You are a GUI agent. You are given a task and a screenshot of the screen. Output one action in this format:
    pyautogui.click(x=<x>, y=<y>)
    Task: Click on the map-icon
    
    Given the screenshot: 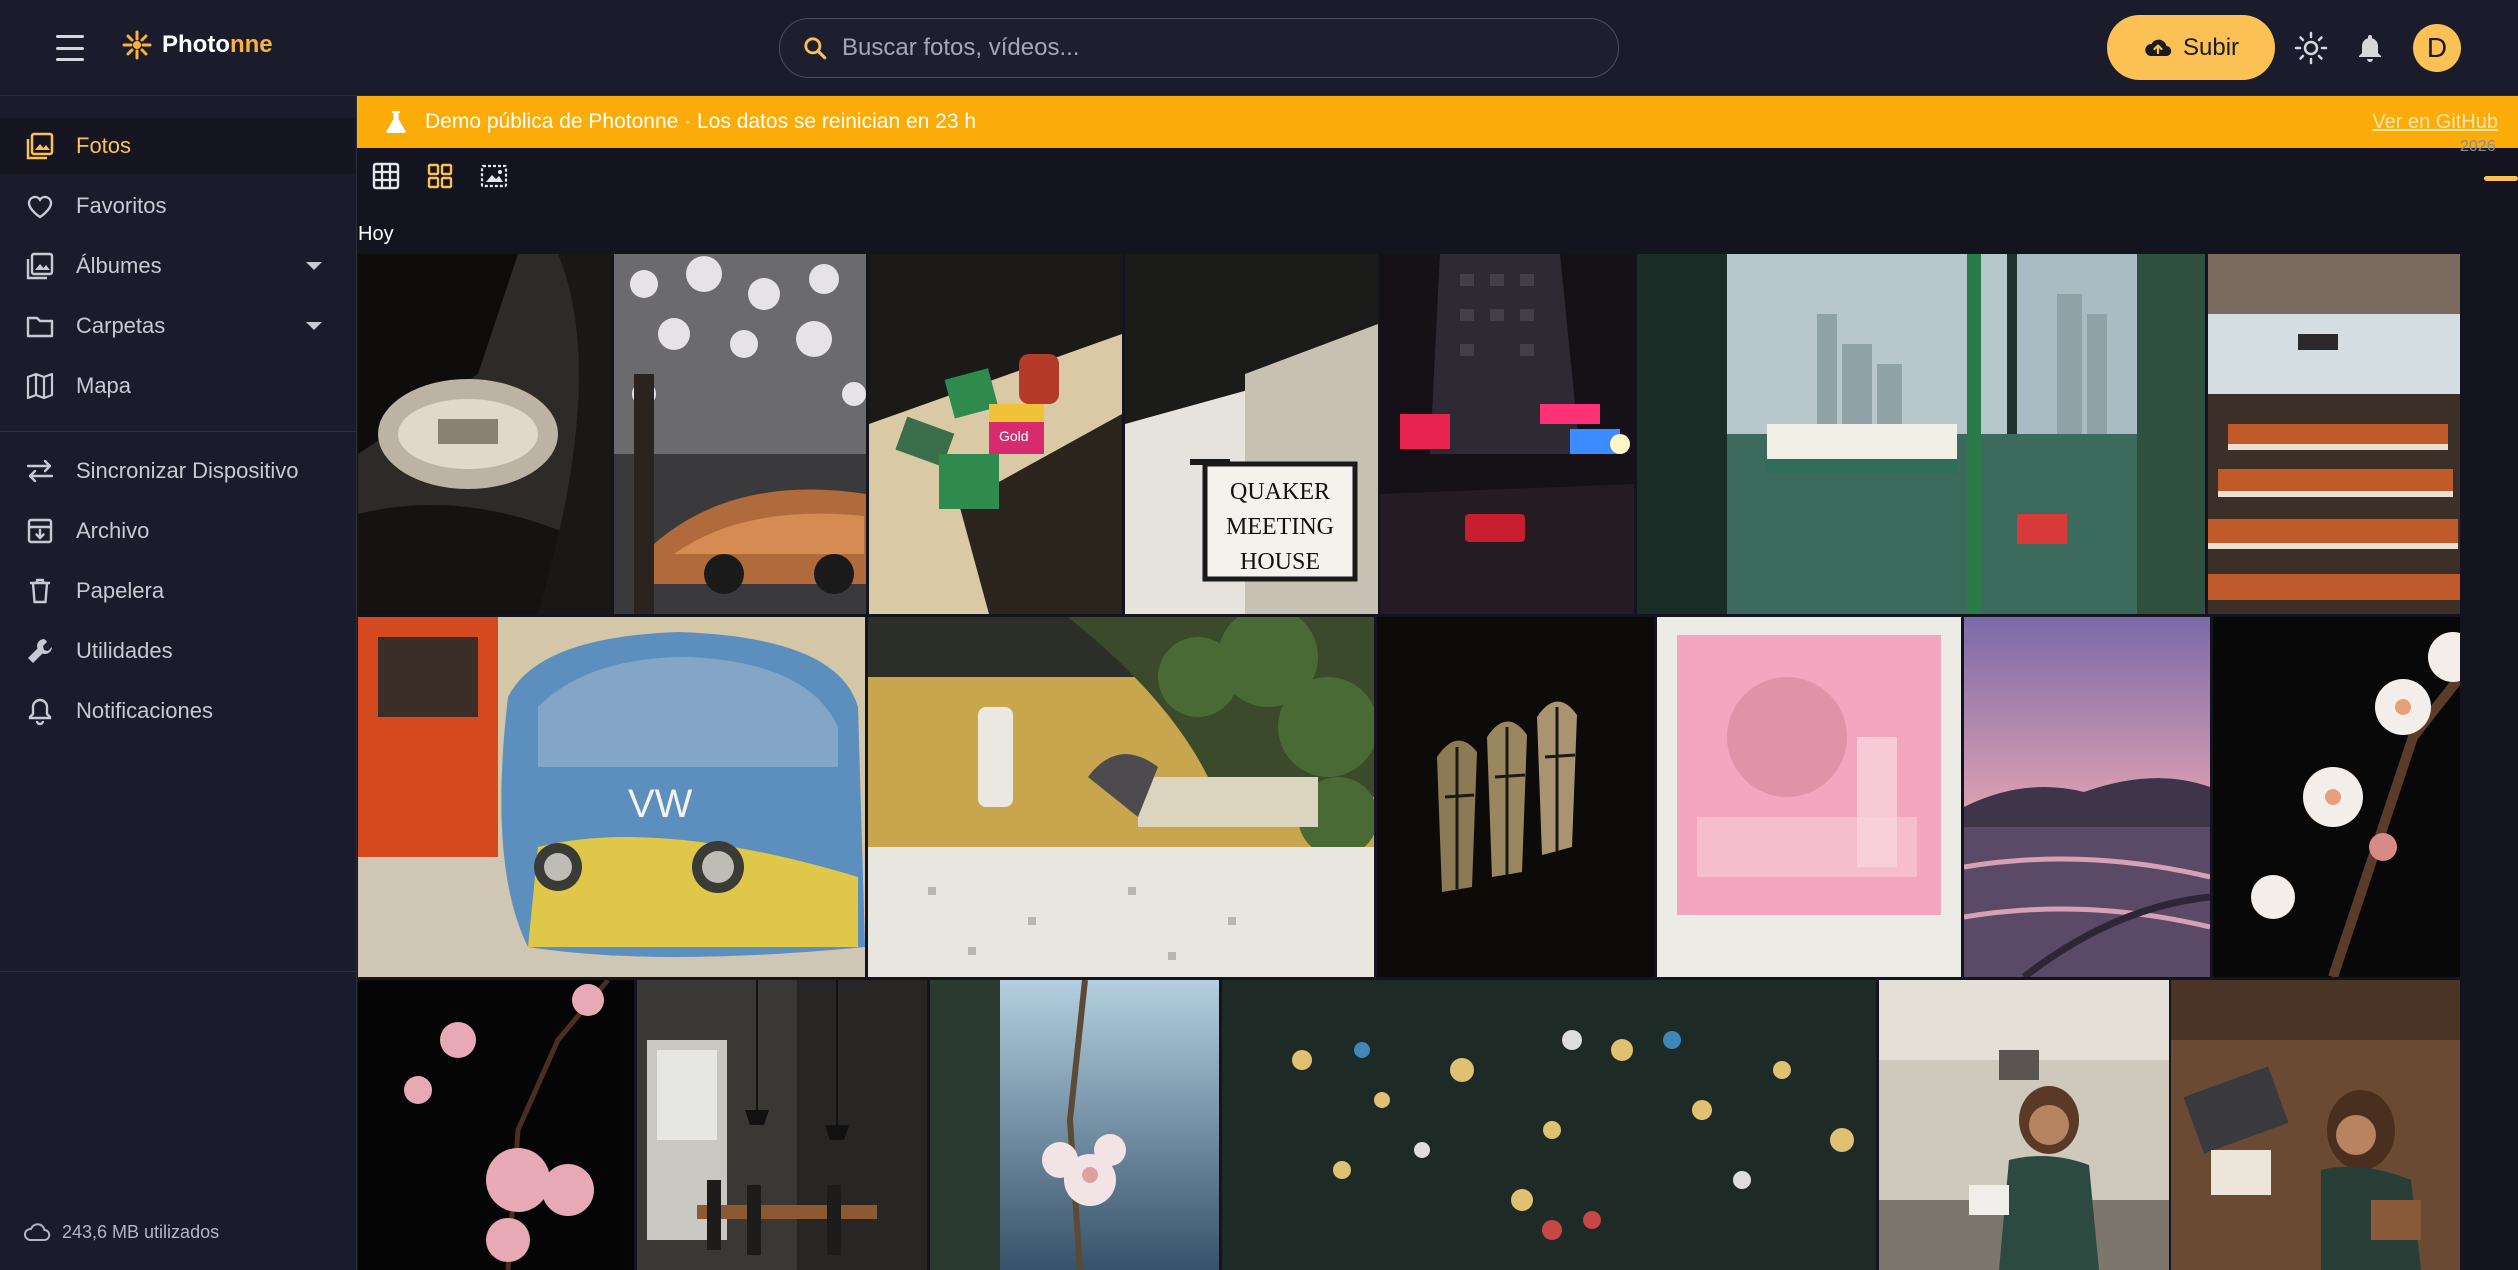 What is the action you would take?
    pyautogui.click(x=40, y=386)
    